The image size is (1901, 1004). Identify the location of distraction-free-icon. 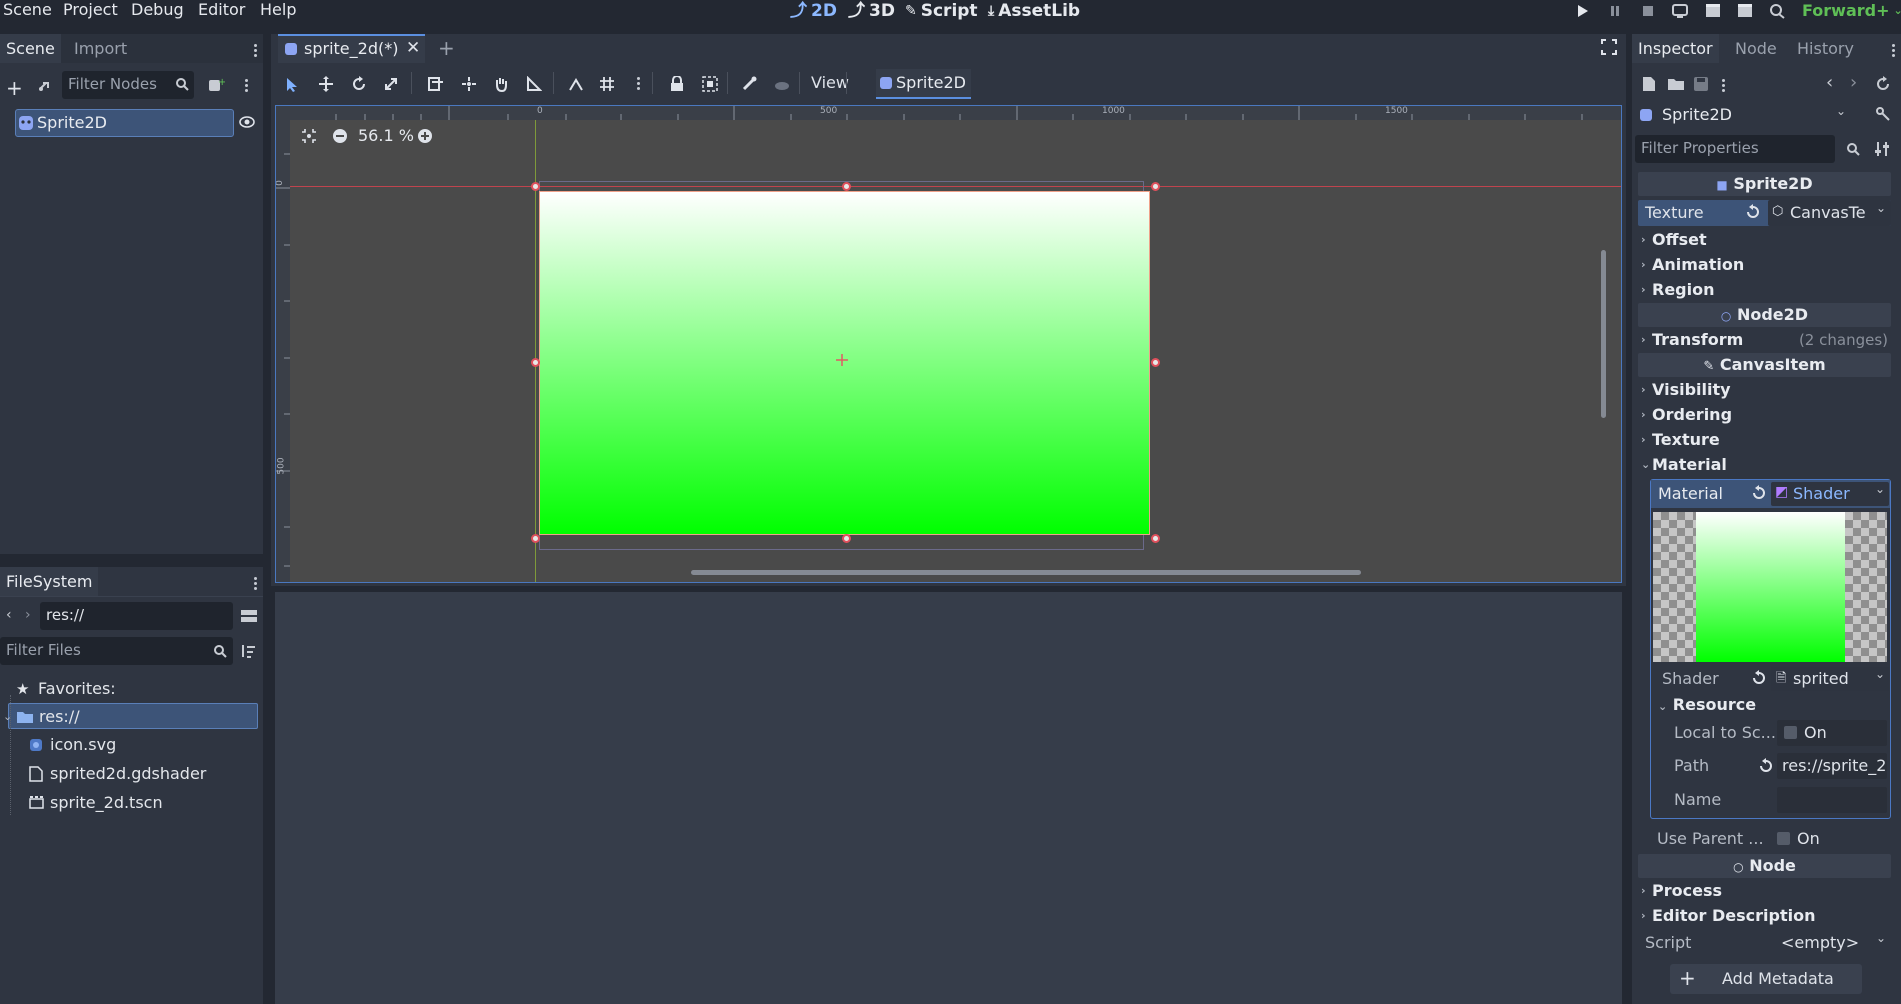
(1609, 47).